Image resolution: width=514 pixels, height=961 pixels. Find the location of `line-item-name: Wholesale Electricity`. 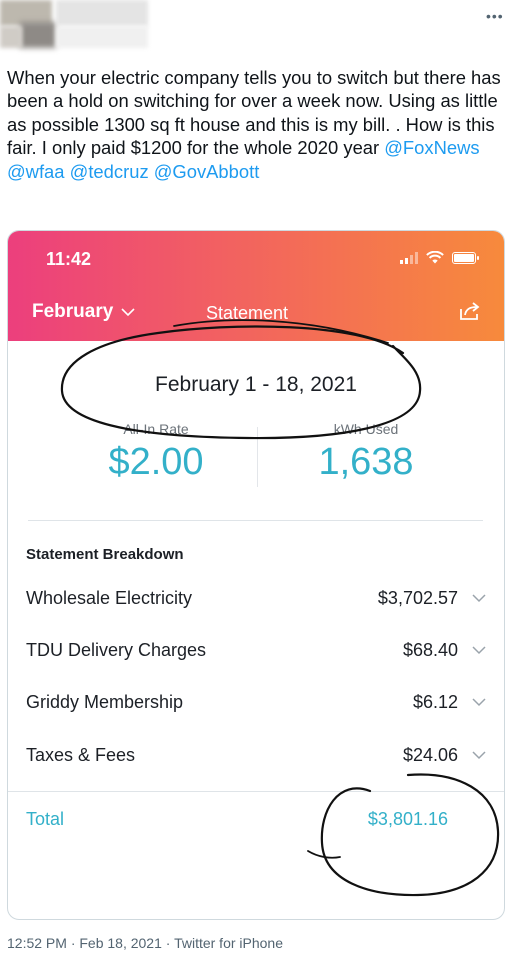

line-item-name: Wholesale Electricity is located at coordinates (109, 597).